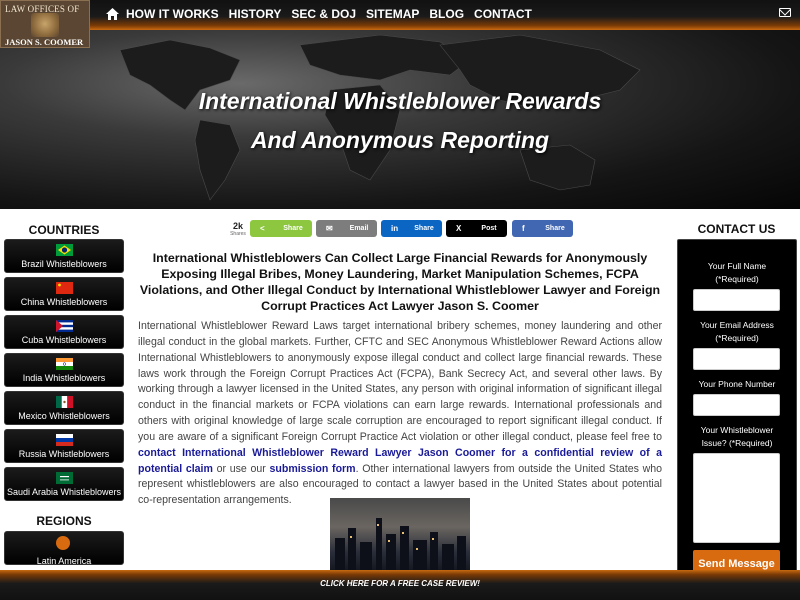 This screenshot has width=800, height=600. I want to click on nav-contact: CONTACT, so click(503, 14).